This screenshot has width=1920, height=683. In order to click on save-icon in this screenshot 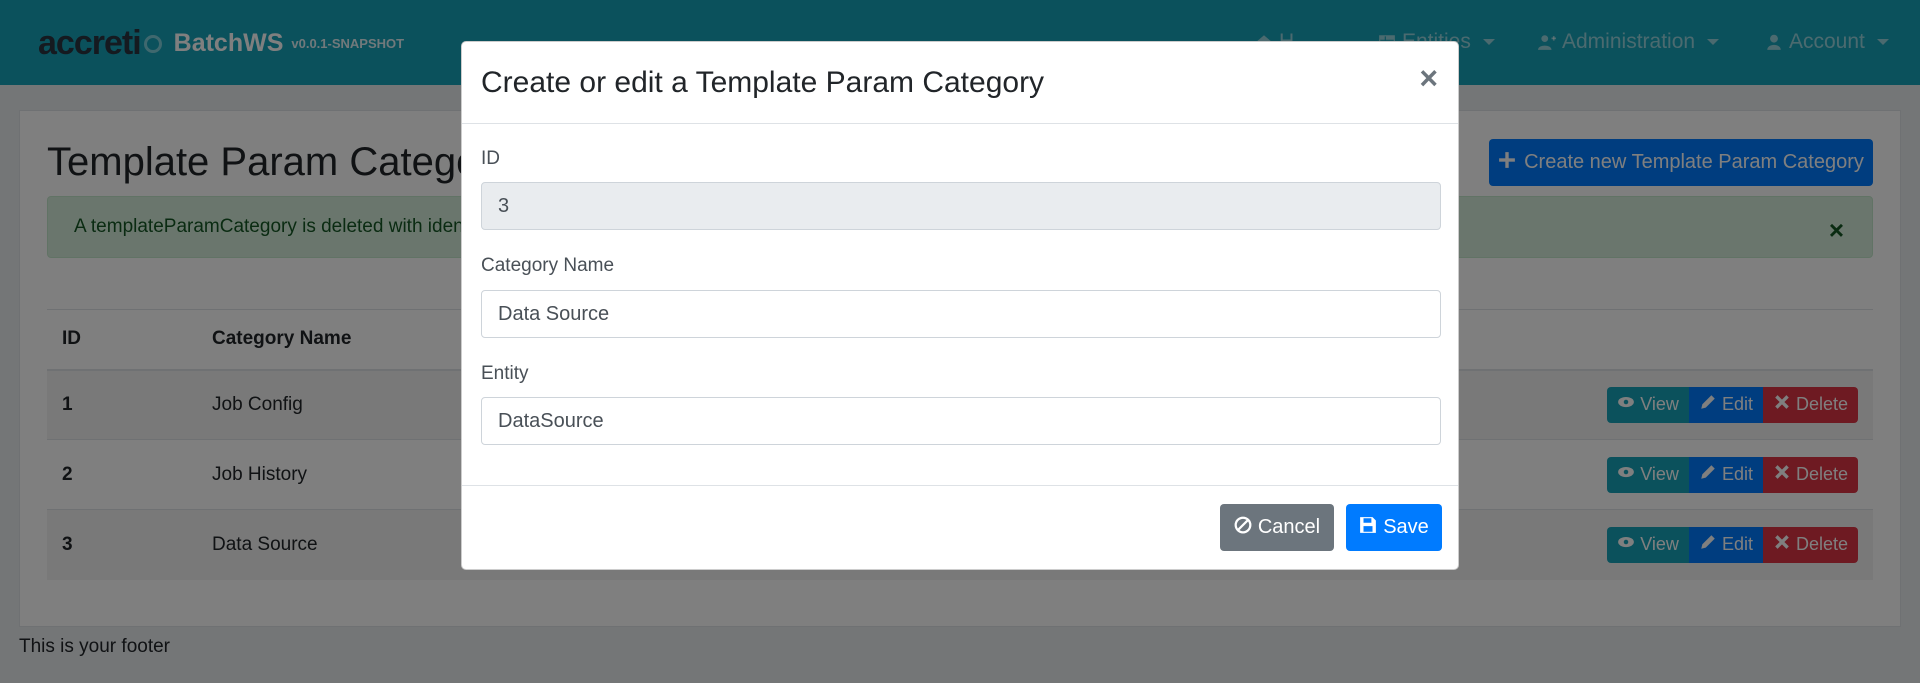, I will do `click(1368, 528)`.